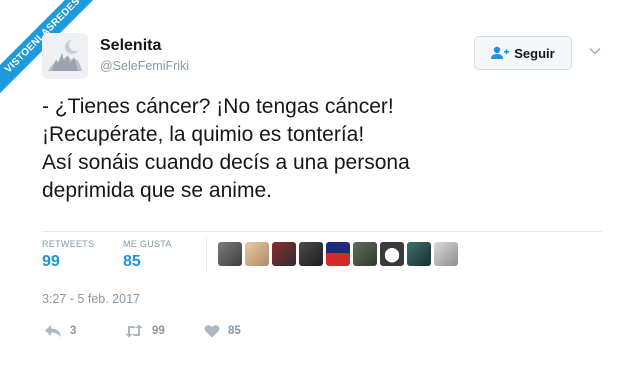 The height and width of the screenshot is (369, 637). I want to click on reply-button: 3, so click(60, 331).